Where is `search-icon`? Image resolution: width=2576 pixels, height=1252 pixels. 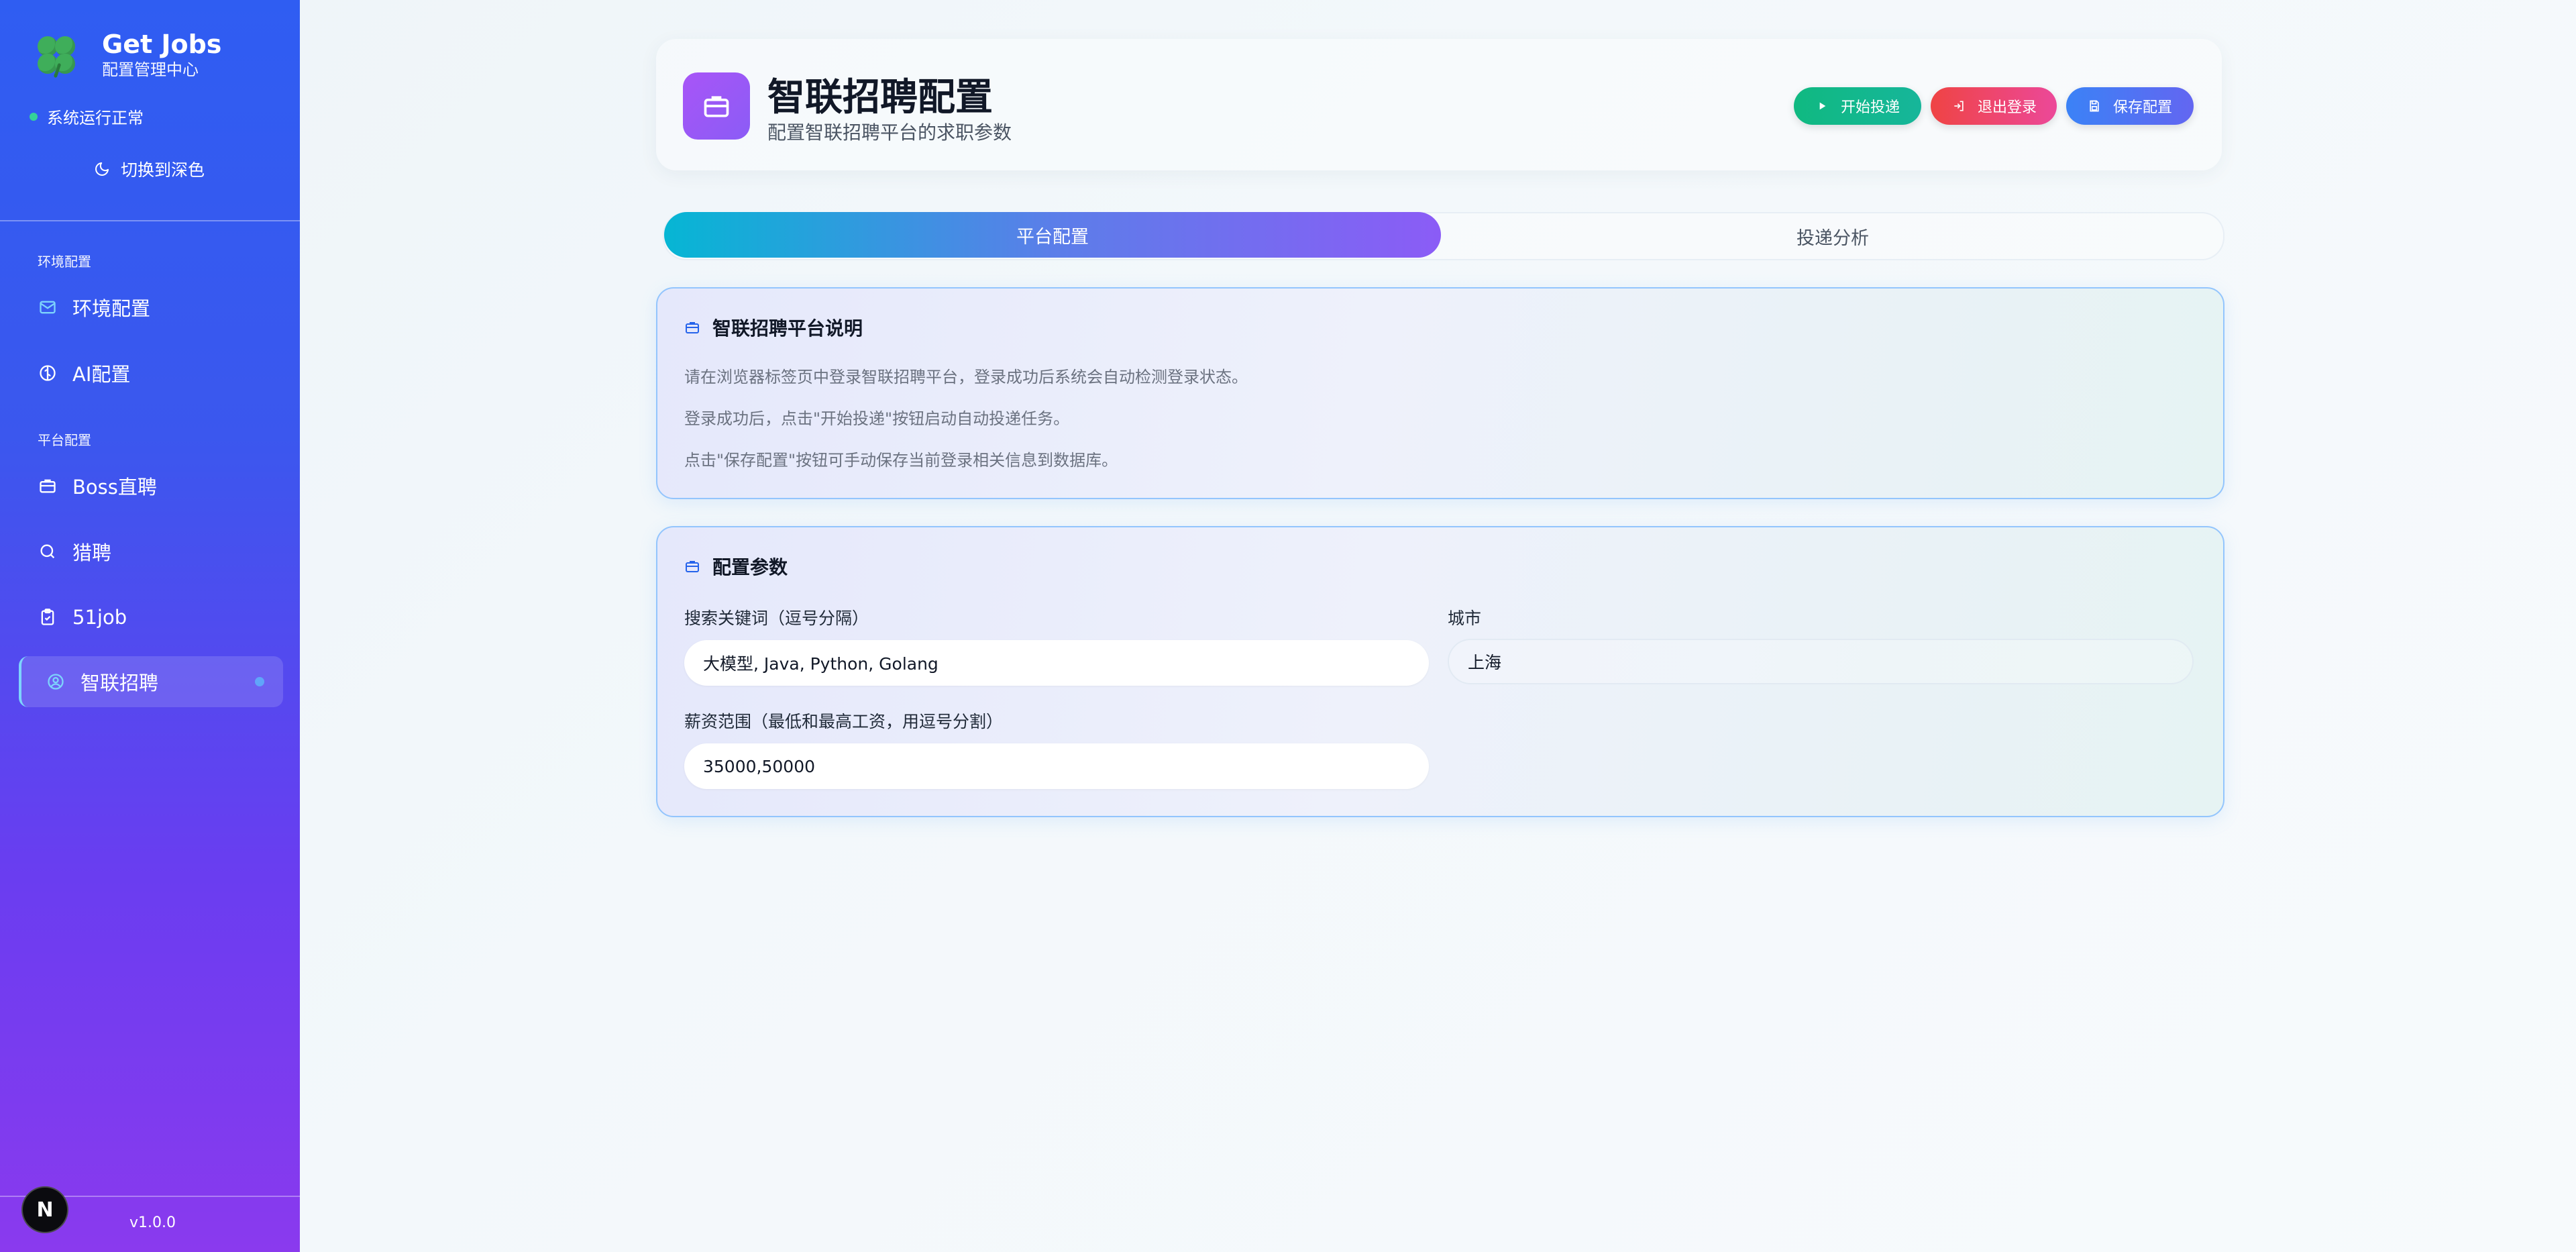 search-icon is located at coordinates (48, 551).